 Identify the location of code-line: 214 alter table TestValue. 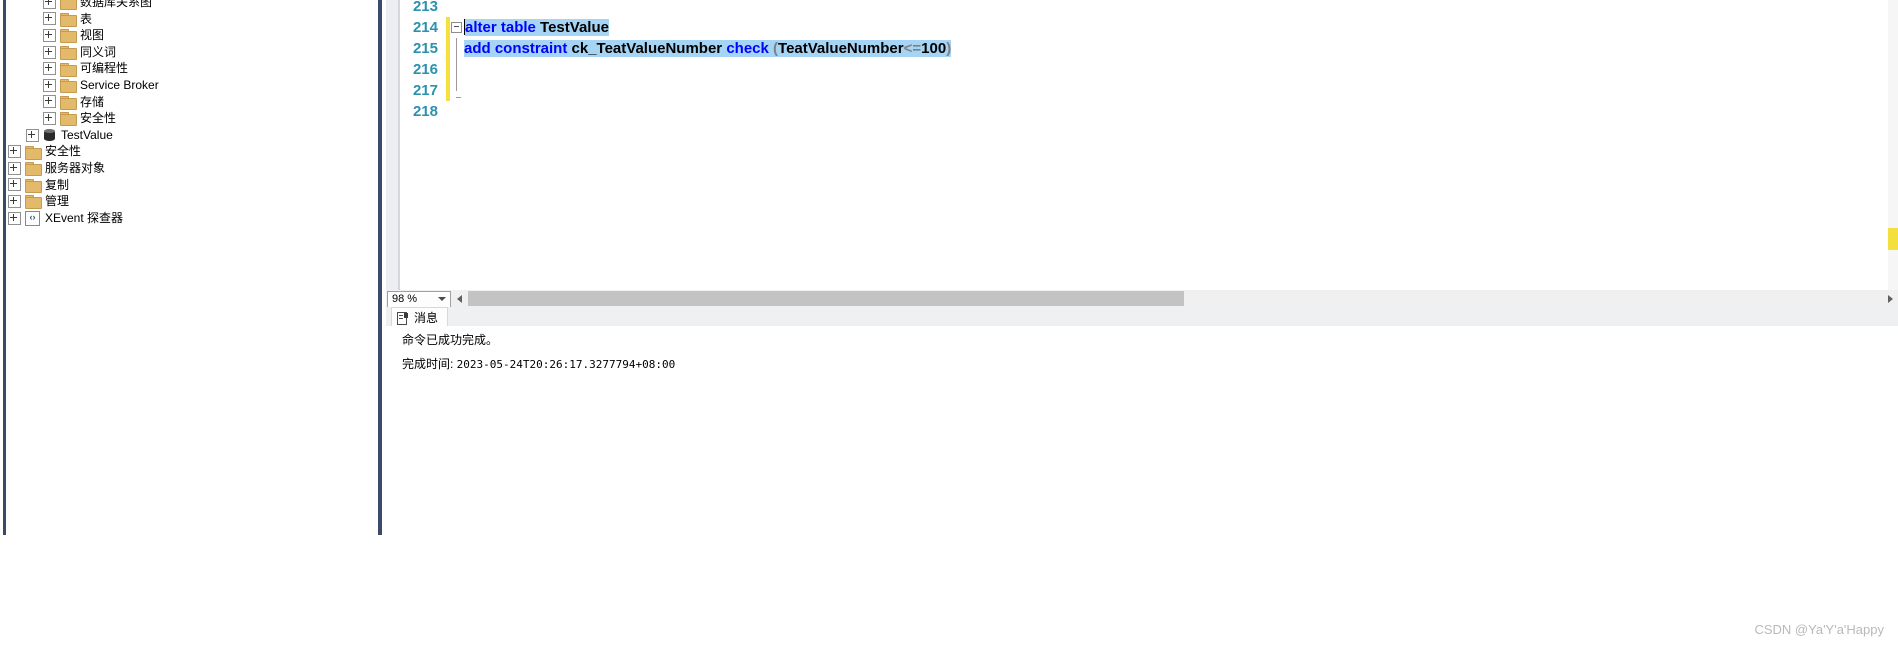
(1136, 27).